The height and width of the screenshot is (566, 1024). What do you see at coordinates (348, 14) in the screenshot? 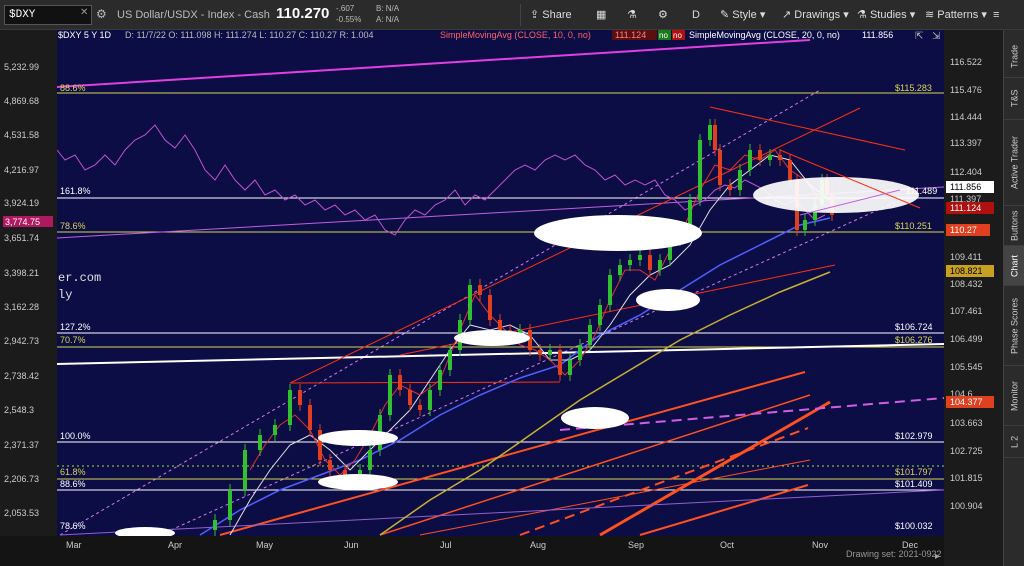
I see `price-change: -.607 -0.55%` at bounding box center [348, 14].